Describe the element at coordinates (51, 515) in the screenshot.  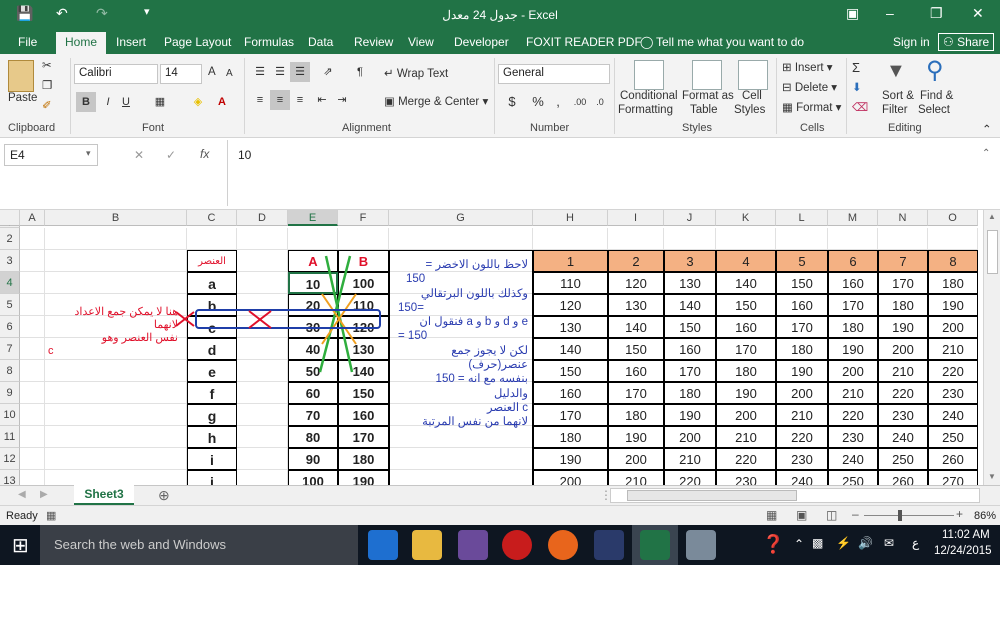
I see `macro-record-icon: ▦` at that location.